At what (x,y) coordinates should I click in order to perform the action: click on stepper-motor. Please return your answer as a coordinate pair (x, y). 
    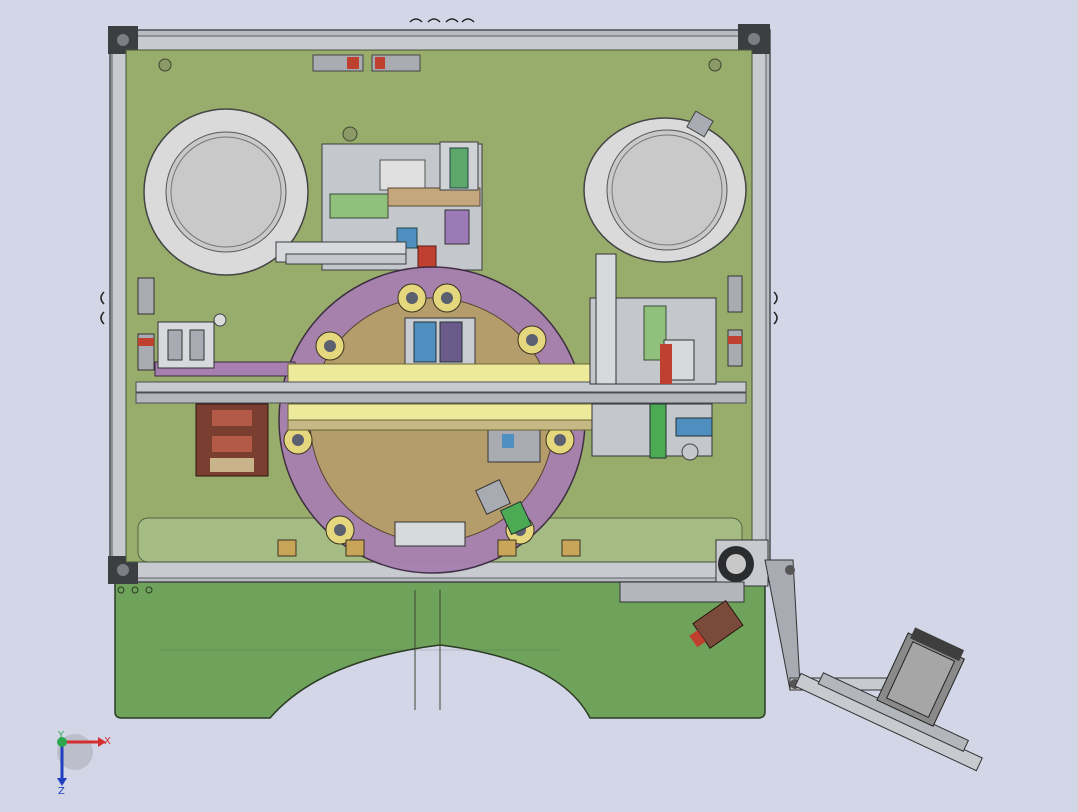
    Looking at the image, I should click on (888, 699).